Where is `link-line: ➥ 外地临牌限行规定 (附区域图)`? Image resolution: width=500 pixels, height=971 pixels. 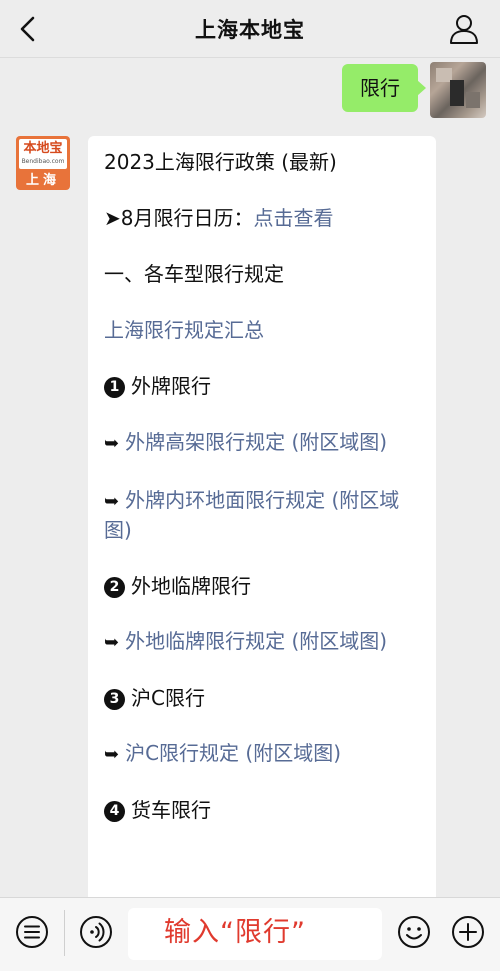 link-line: ➥ 外地临牌限行规定 (附区域图) is located at coordinates (263, 642).